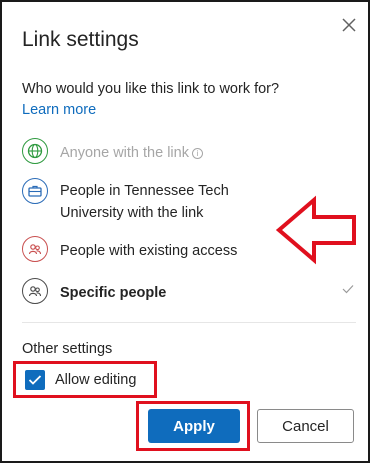 The image size is (370, 463). I want to click on red-arrow-annotation, so click(316, 230).